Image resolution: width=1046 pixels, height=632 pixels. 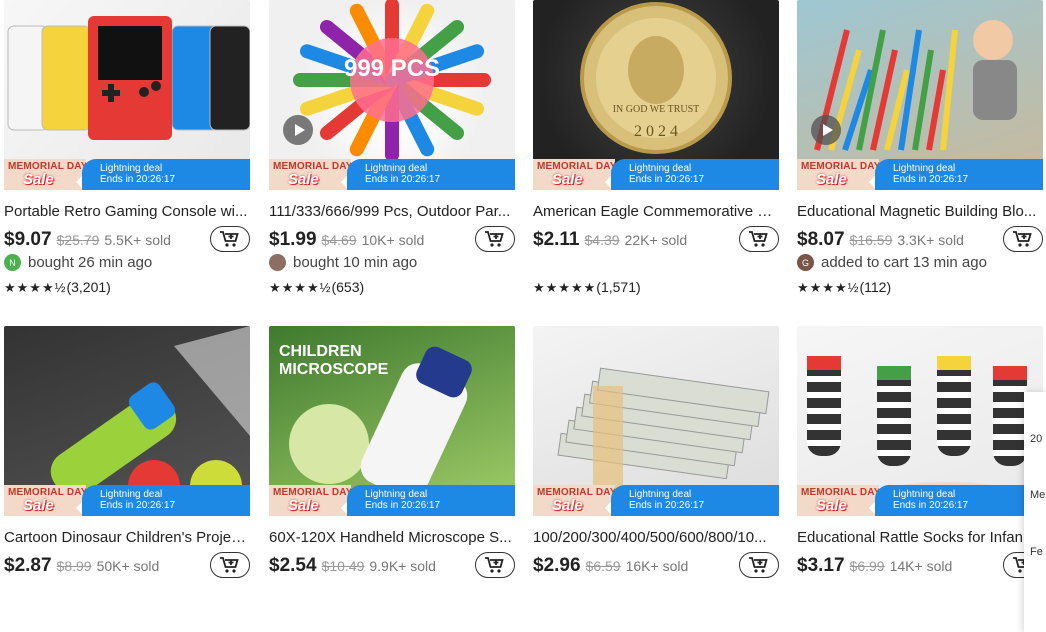 I want to click on svg-text: 999 PCS, so click(x=392, y=68).